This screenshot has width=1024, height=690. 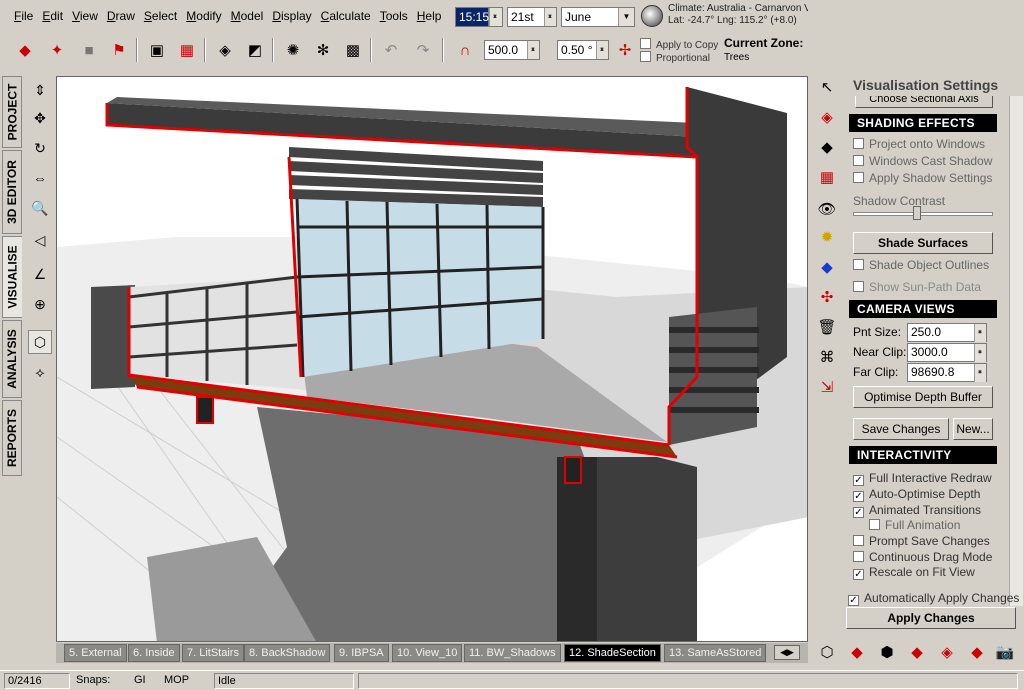 What do you see at coordinates (89, 50) in the screenshot?
I see `save-model-icon: ■` at bounding box center [89, 50].